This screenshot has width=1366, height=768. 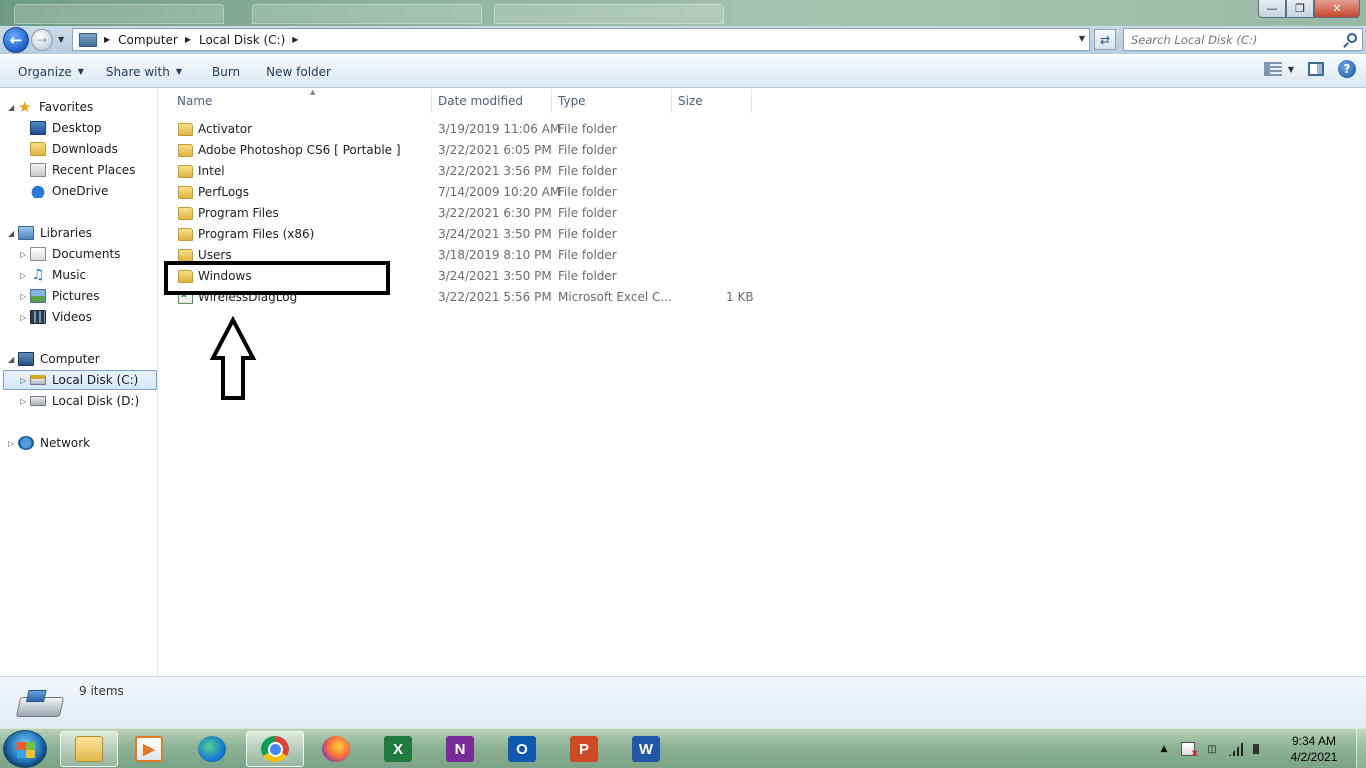 I want to click on breadcrumb-computer: Computer, so click(x=148, y=40).